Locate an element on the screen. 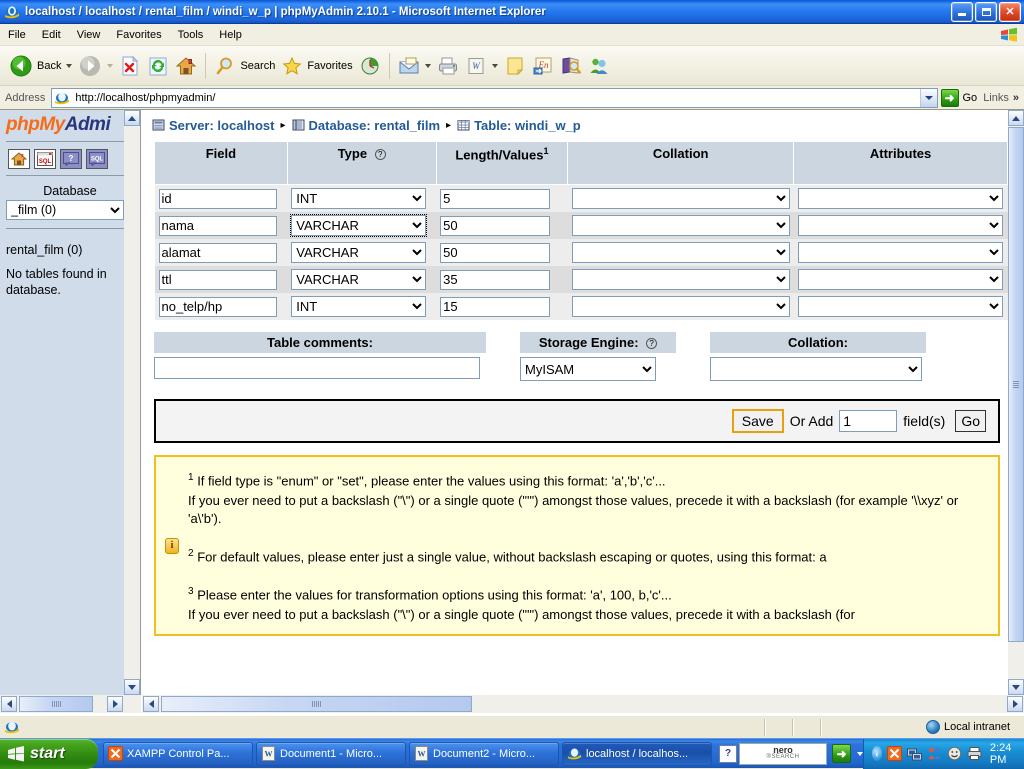  menu-item-view: View is located at coordinates (89, 35).